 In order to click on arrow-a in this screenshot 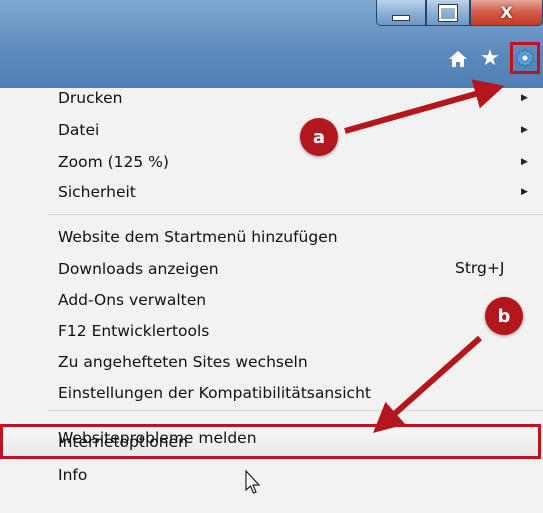, I will do `click(424, 106)`.